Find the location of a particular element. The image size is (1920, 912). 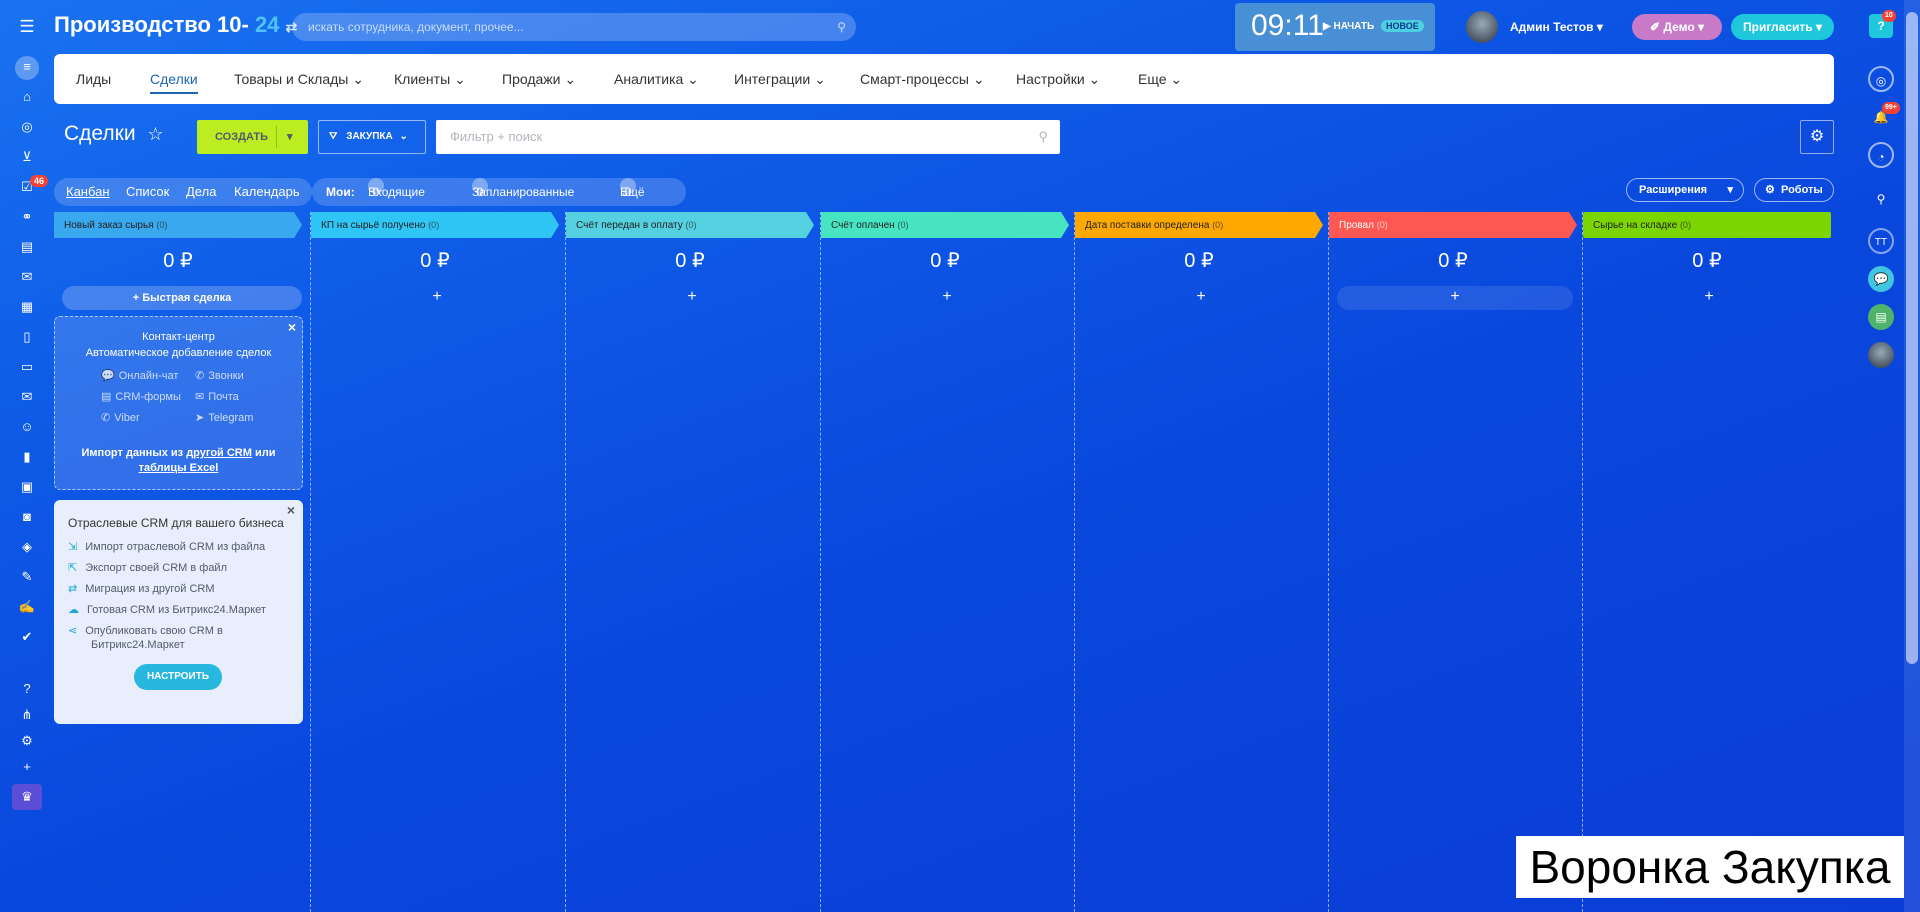

import-excel-link: таблицы Excel is located at coordinates (179, 468).